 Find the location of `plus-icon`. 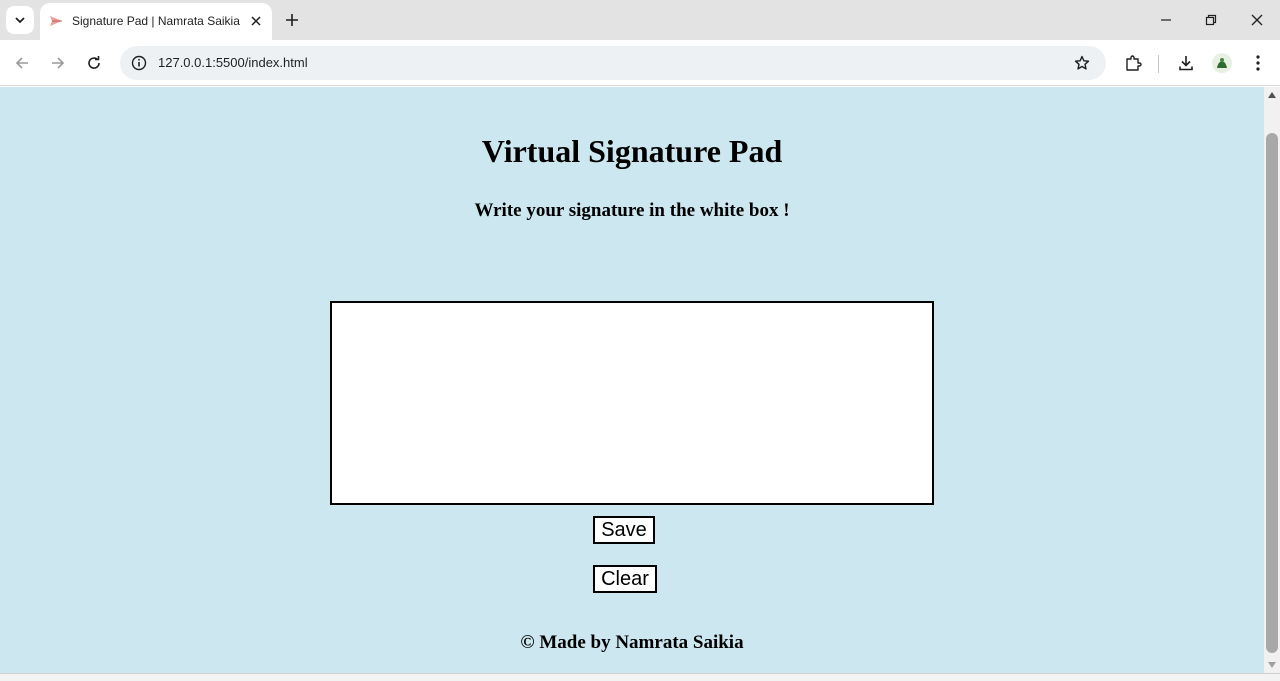

plus-icon is located at coordinates (292, 20).